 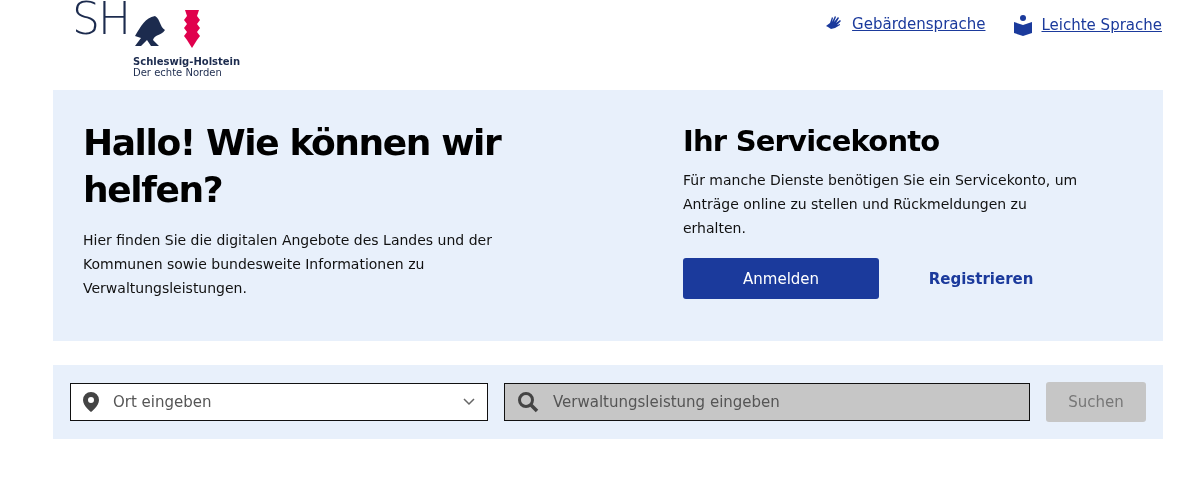 I want to click on servicekonto-text: Für manche Dienste benötigen Sie ein Servicekonto, um Anträge online zu stellen und Rückmeldungen zu erhalten., so click(x=881, y=204).